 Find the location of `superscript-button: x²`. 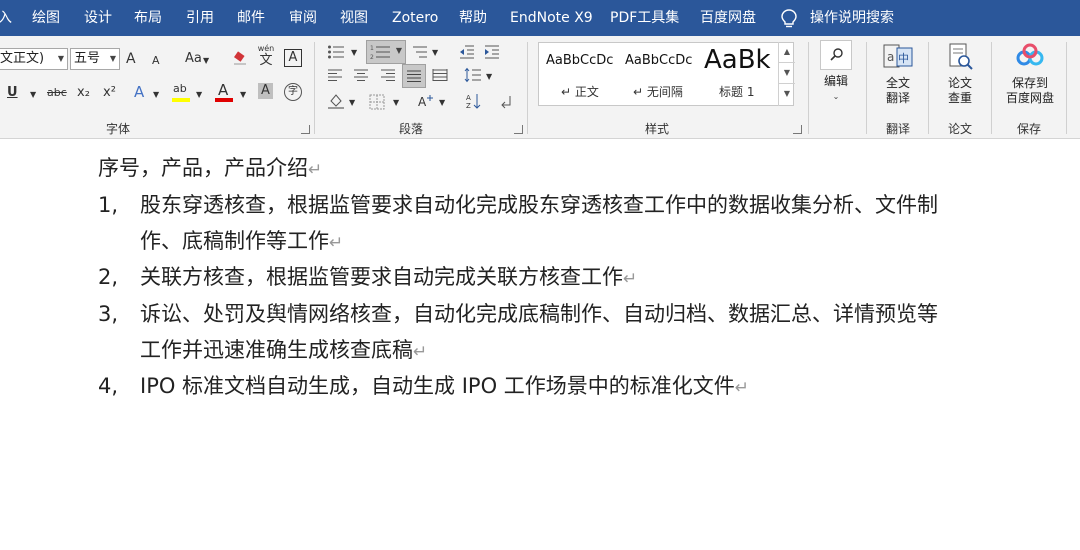

superscript-button: x² is located at coordinates (109, 93).